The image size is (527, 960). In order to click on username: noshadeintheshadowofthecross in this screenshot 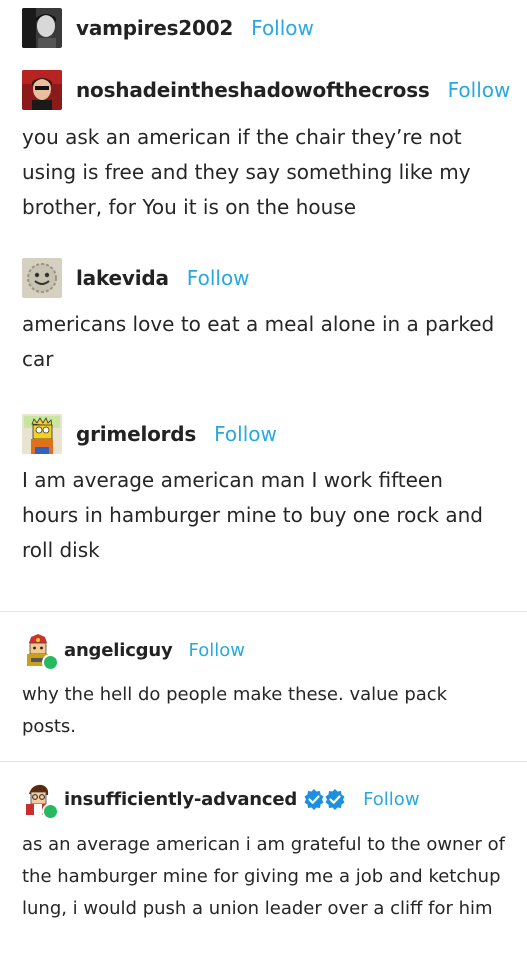, I will do `click(253, 90)`.